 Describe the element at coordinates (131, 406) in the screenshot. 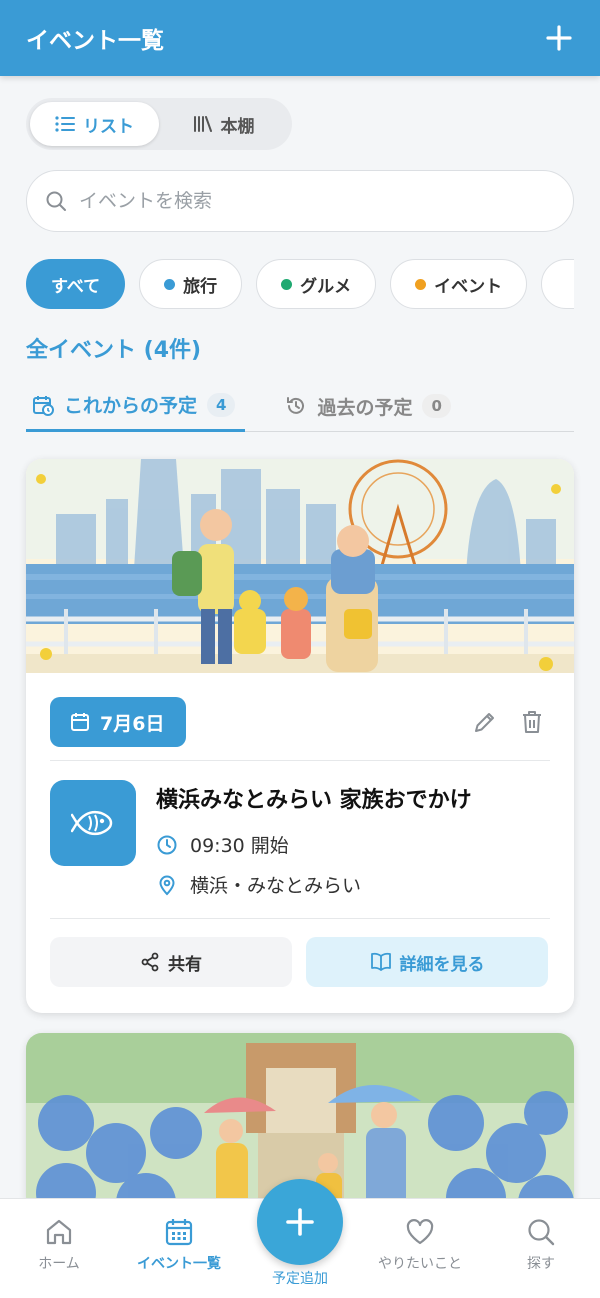

I see `tab-upcoming-label: これからの予定` at that location.